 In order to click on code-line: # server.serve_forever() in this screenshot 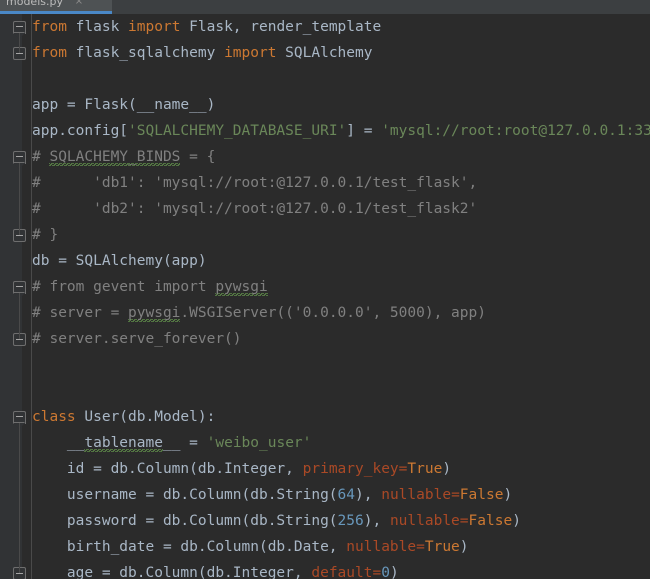, I will do `click(341, 339)`.